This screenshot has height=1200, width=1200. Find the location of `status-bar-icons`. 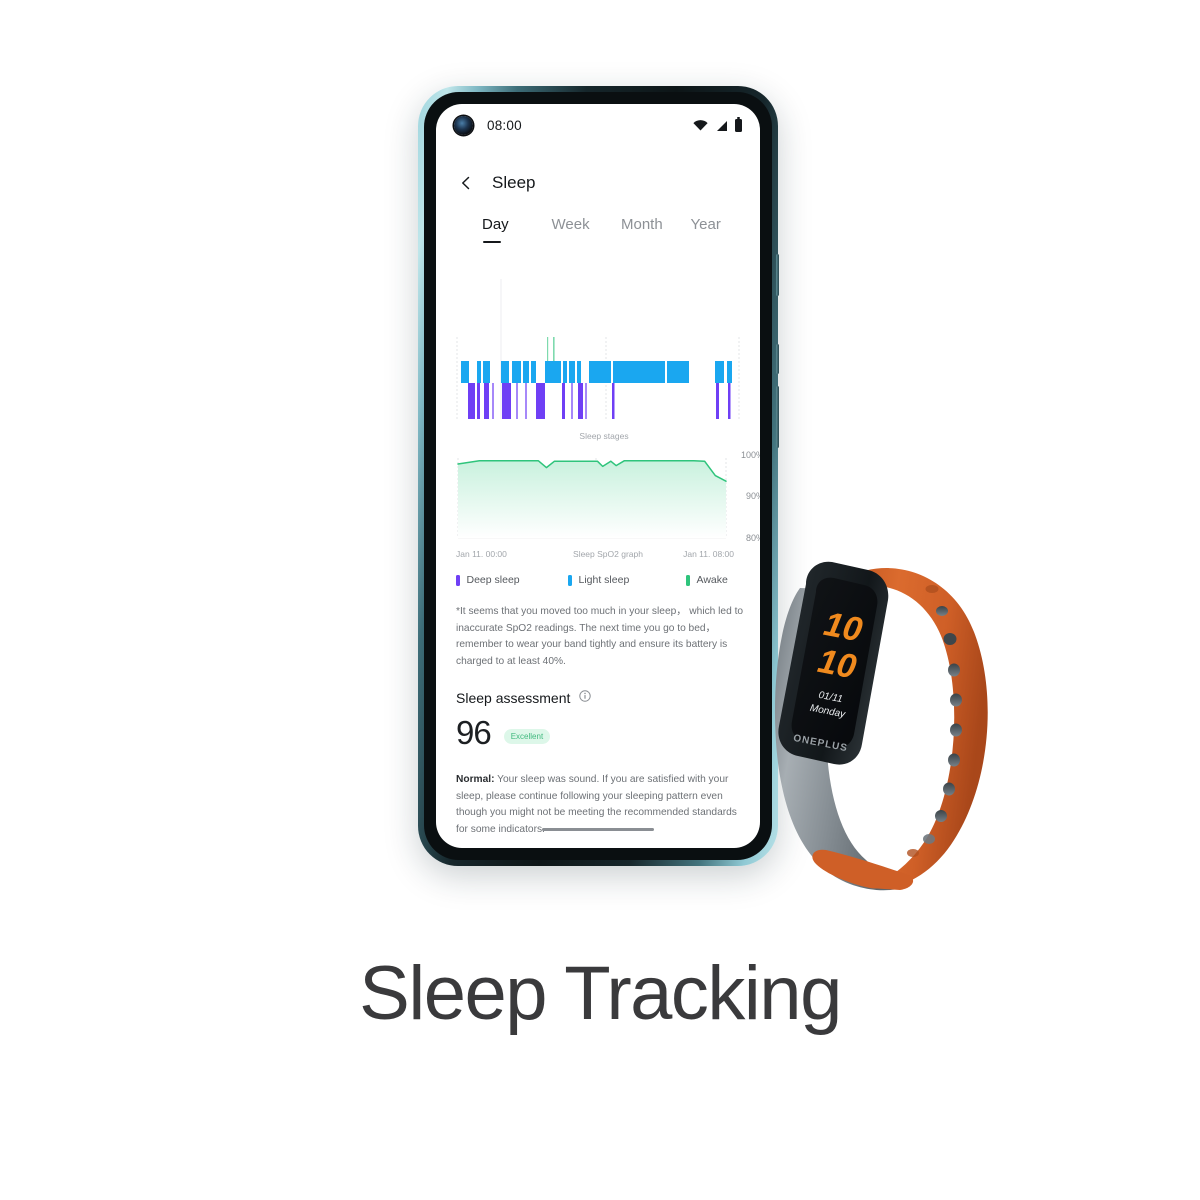

status-bar-icons is located at coordinates (717, 124).